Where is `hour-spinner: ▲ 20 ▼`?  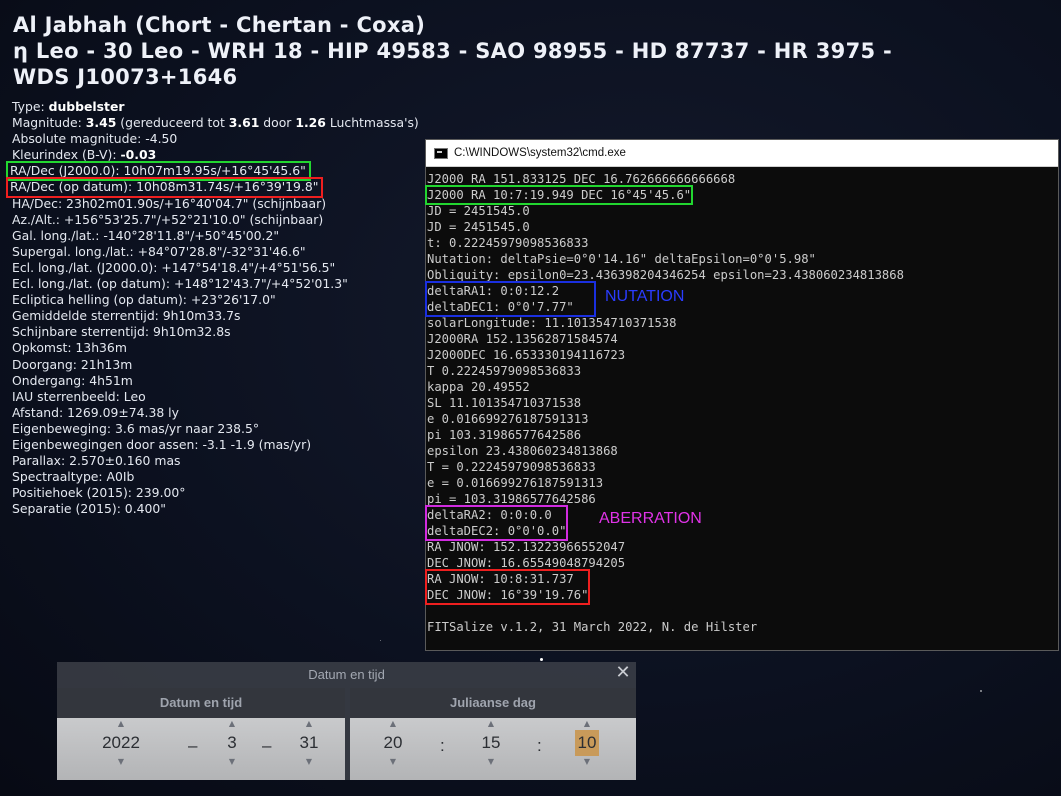 hour-spinner: ▲ 20 ▼ is located at coordinates (393, 749).